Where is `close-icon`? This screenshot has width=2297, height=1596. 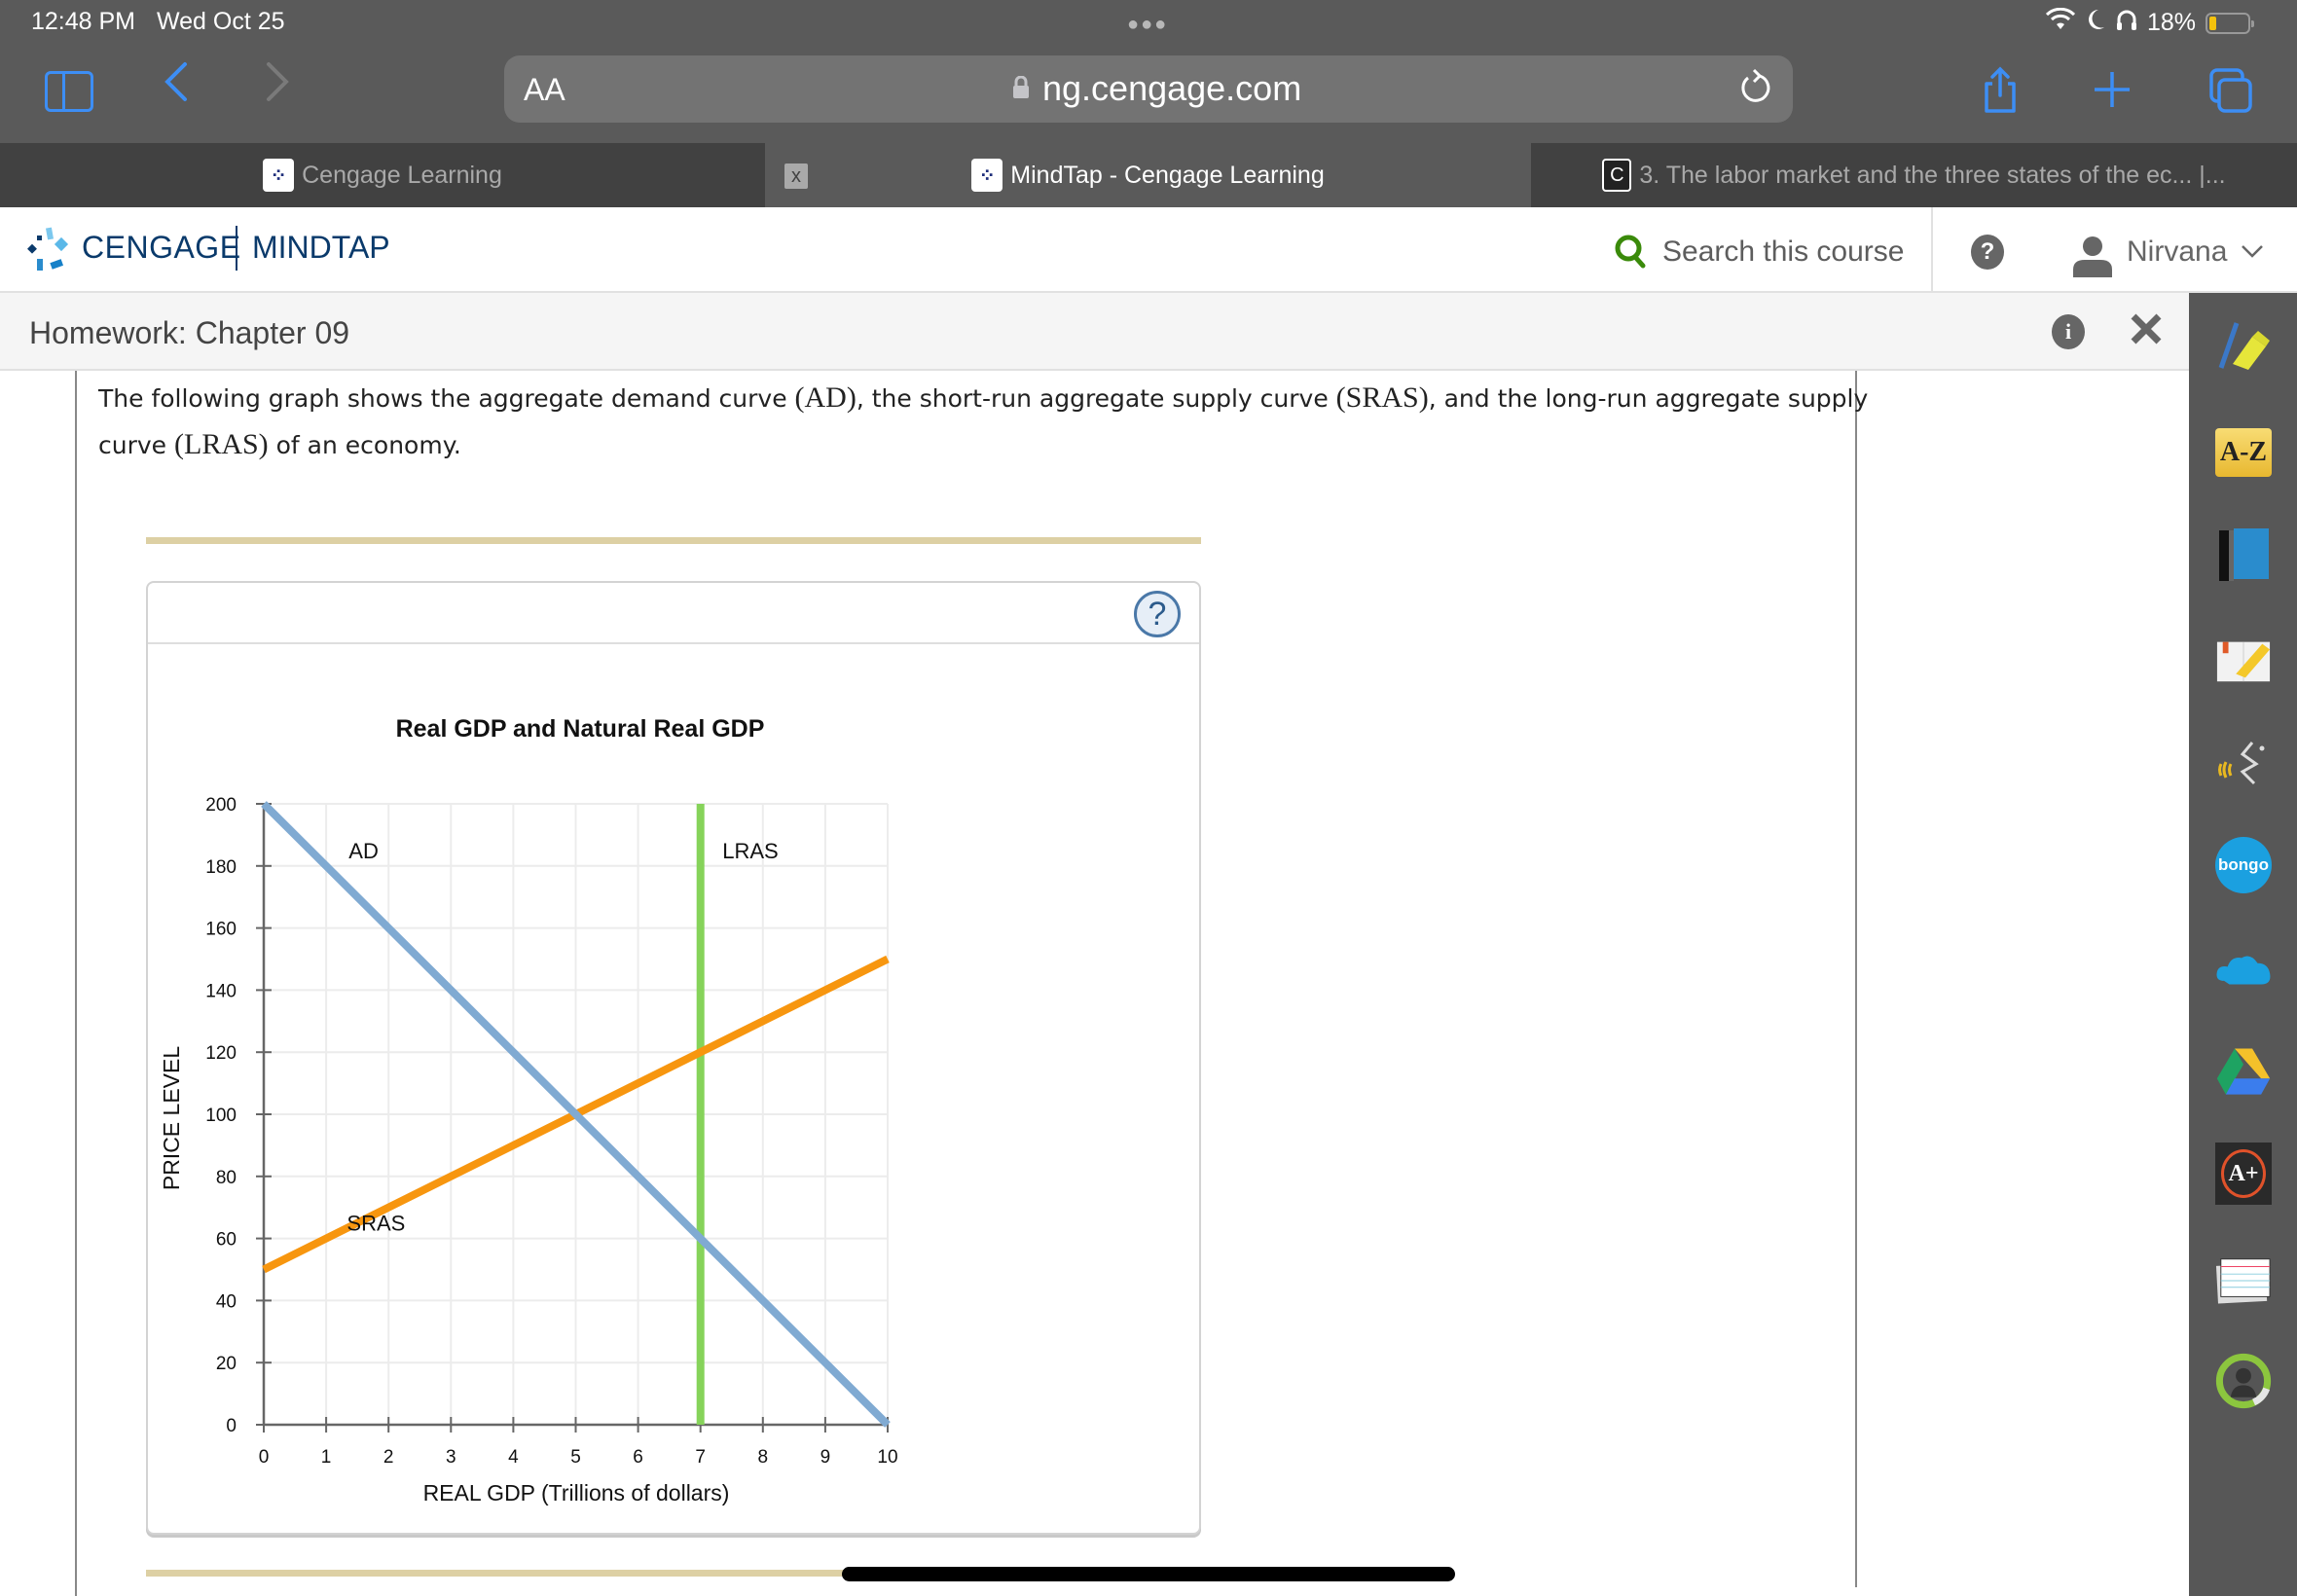
close-icon is located at coordinates (2146, 332).